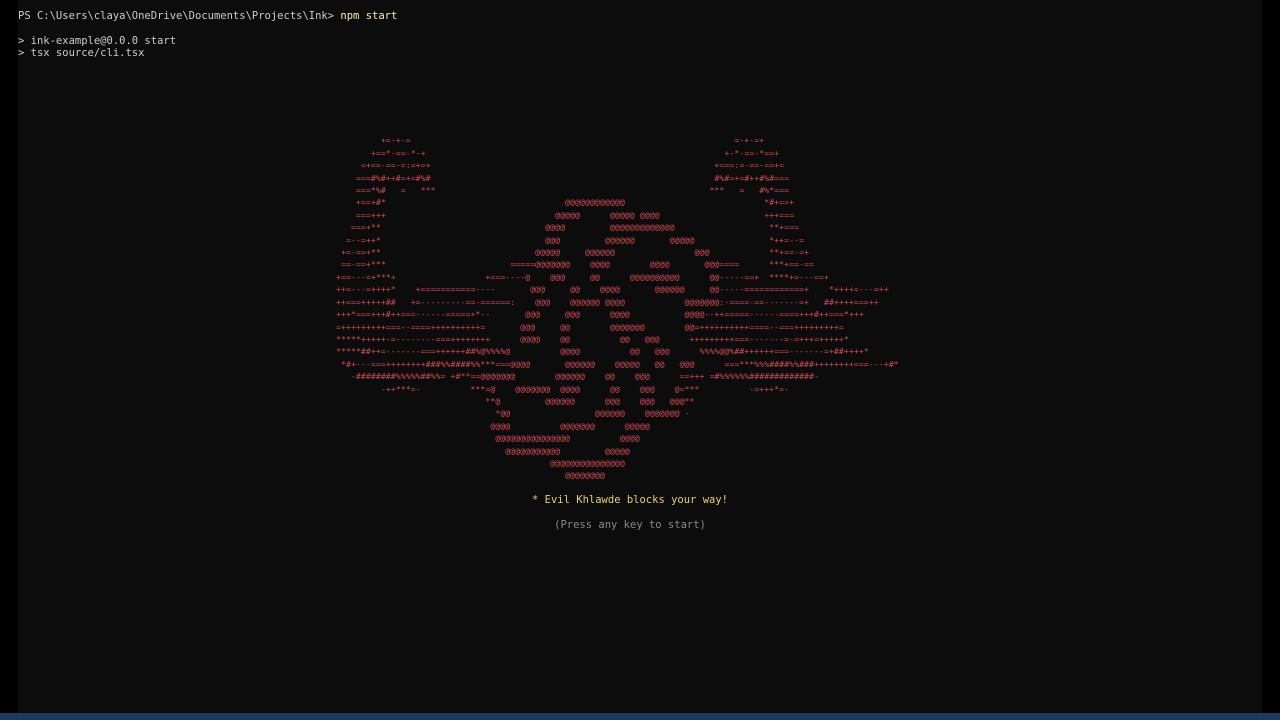 The height and width of the screenshot is (720, 1280). What do you see at coordinates (369, 16) in the screenshot?
I see `command-text: npm start` at bounding box center [369, 16].